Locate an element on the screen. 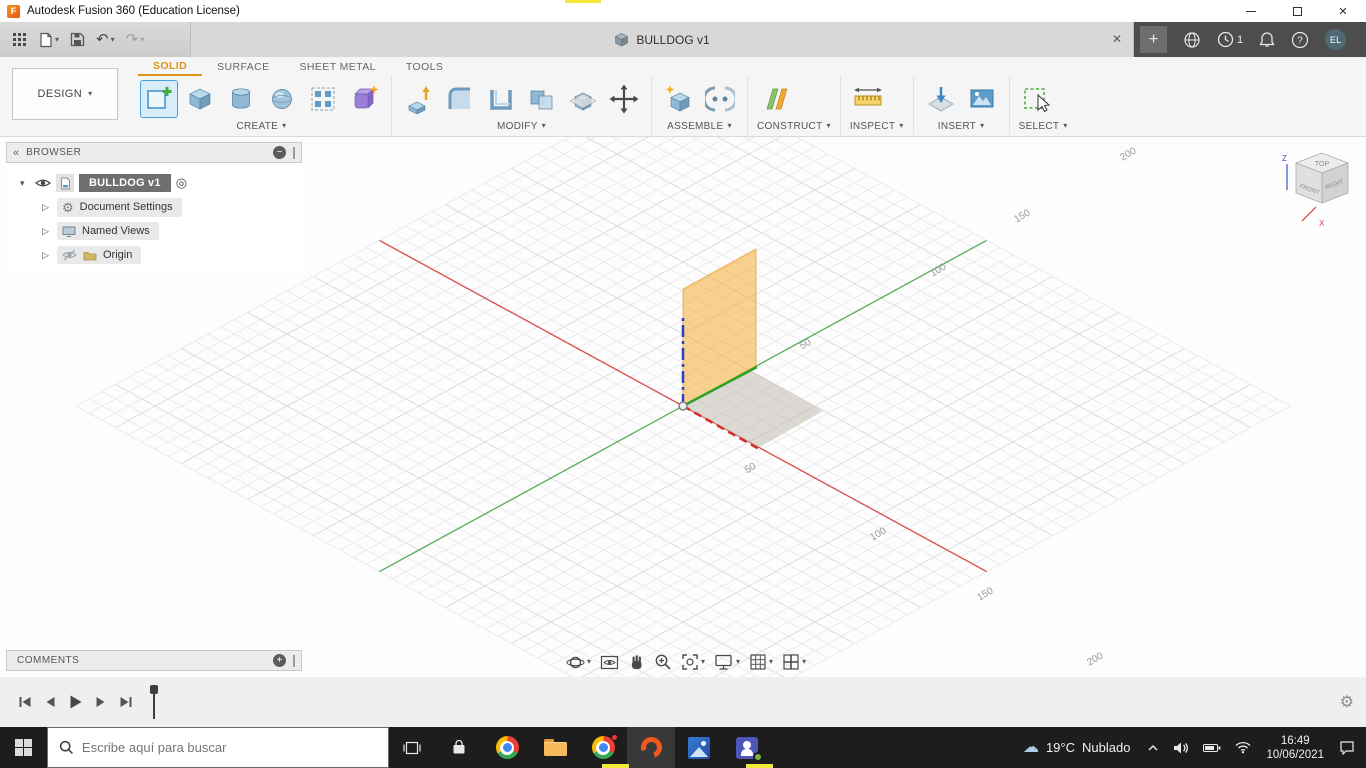 This screenshot has height=768, width=1366. action-center-button is located at coordinates (1347, 747).